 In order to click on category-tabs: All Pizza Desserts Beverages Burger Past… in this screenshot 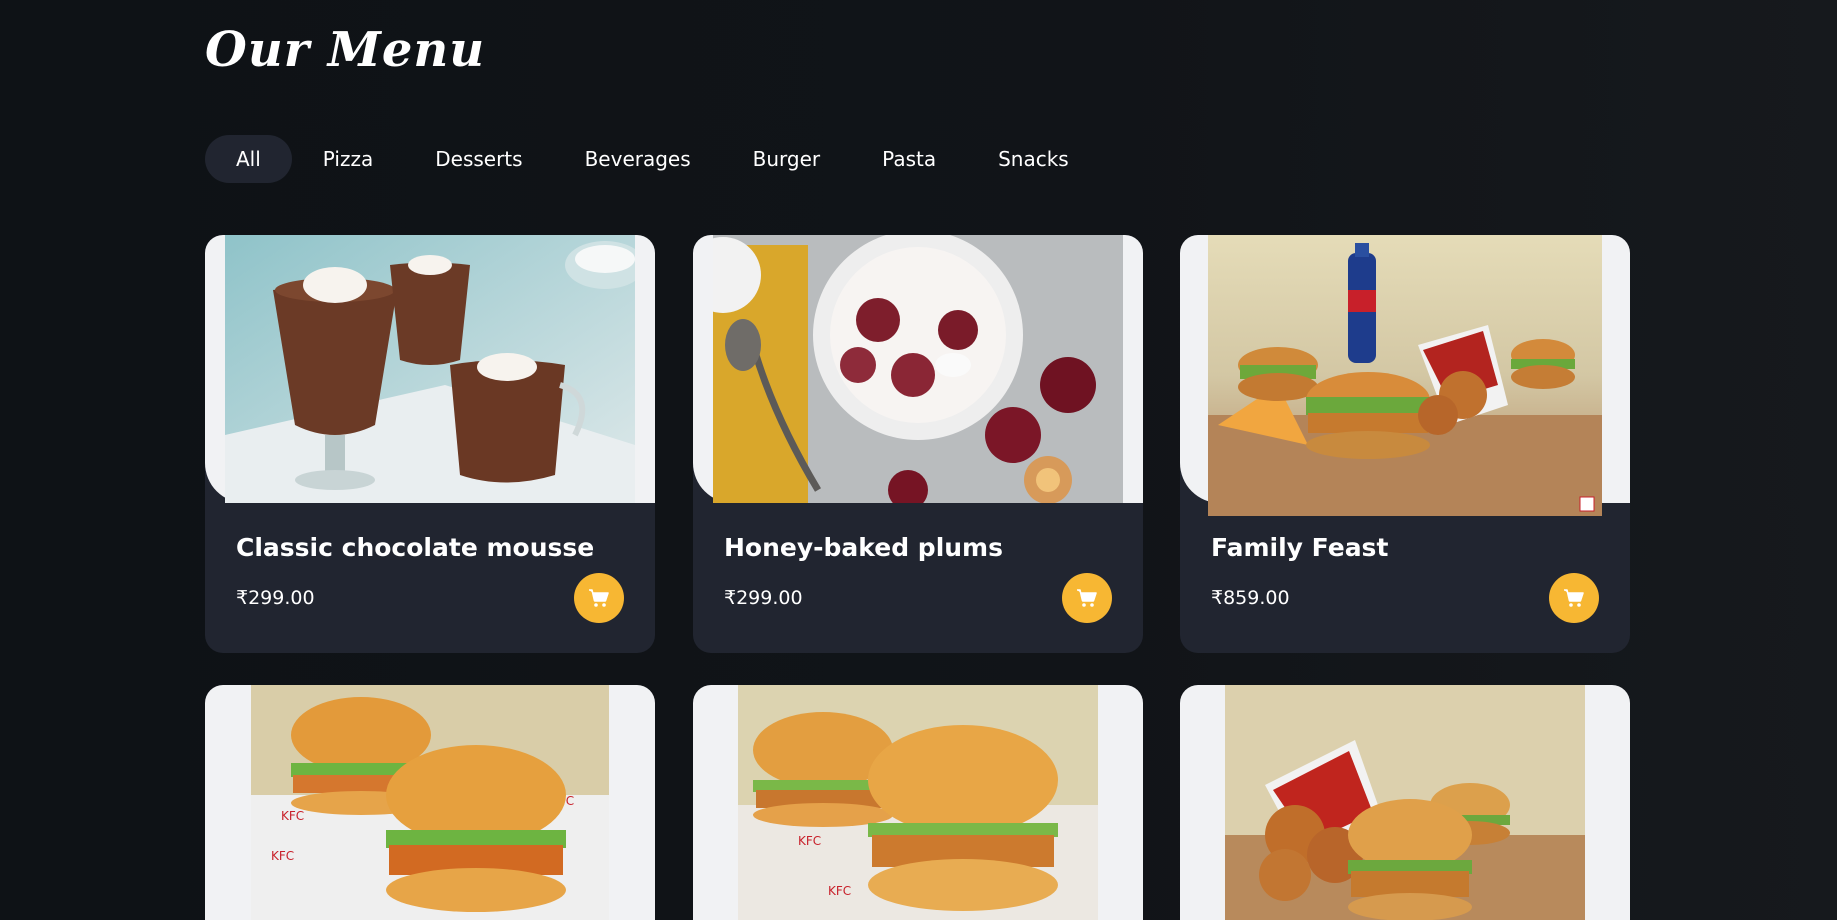, I will do `click(652, 159)`.